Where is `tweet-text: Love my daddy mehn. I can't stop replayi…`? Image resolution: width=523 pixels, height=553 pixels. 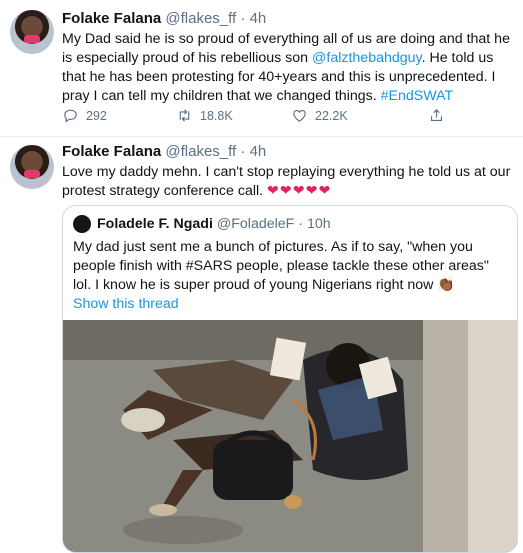 tweet-text: Love my daddy mehn. I can't stop replayi… is located at coordinates (288, 182).